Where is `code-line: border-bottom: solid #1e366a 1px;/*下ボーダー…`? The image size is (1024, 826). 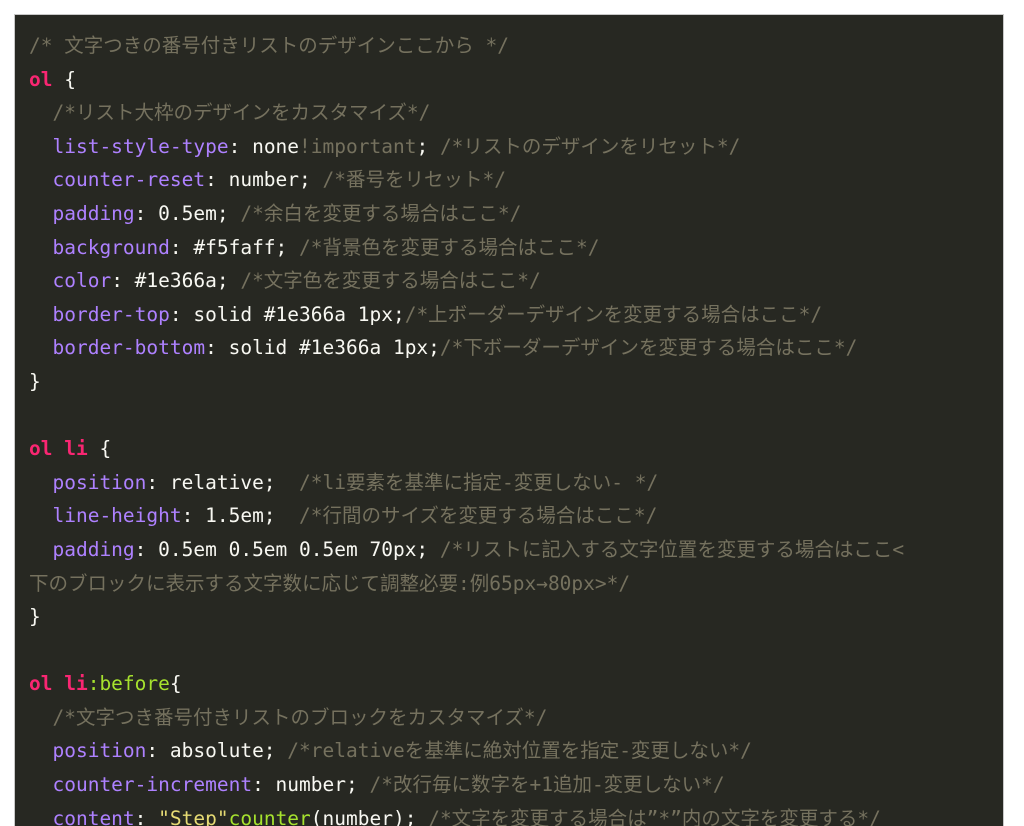 code-line: border-bottom: solid #1e366a 1px;/*下ボーダー… is located at coordinates (516, 348).